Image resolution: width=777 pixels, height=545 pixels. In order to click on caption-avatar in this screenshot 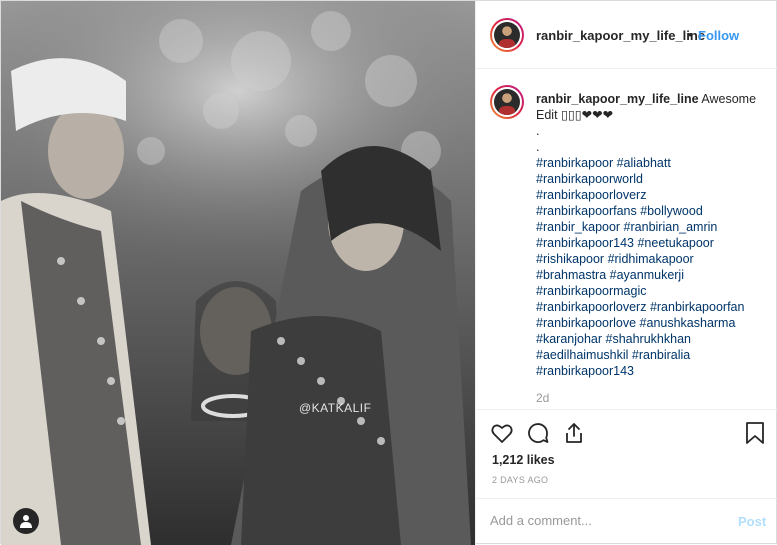, I will do `click(507, 102)`.